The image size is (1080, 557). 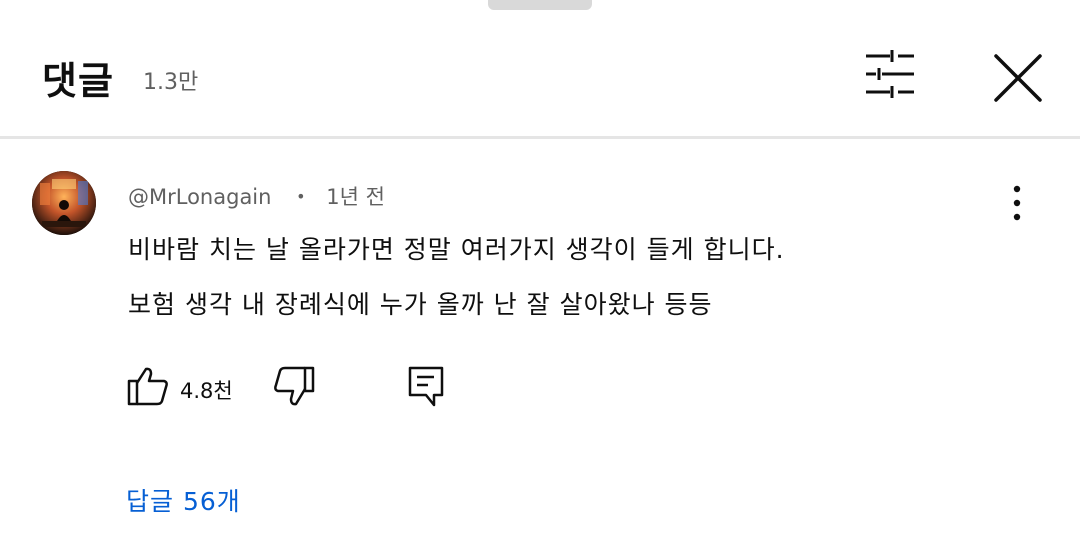 What do you see at coordinates (420, 304) in the screenshot?
I see `comment-text-line: 보험 생각 내 장례식에 누가 올까 난 잘 살아왔나 등등` at bounding box center [420, 304].